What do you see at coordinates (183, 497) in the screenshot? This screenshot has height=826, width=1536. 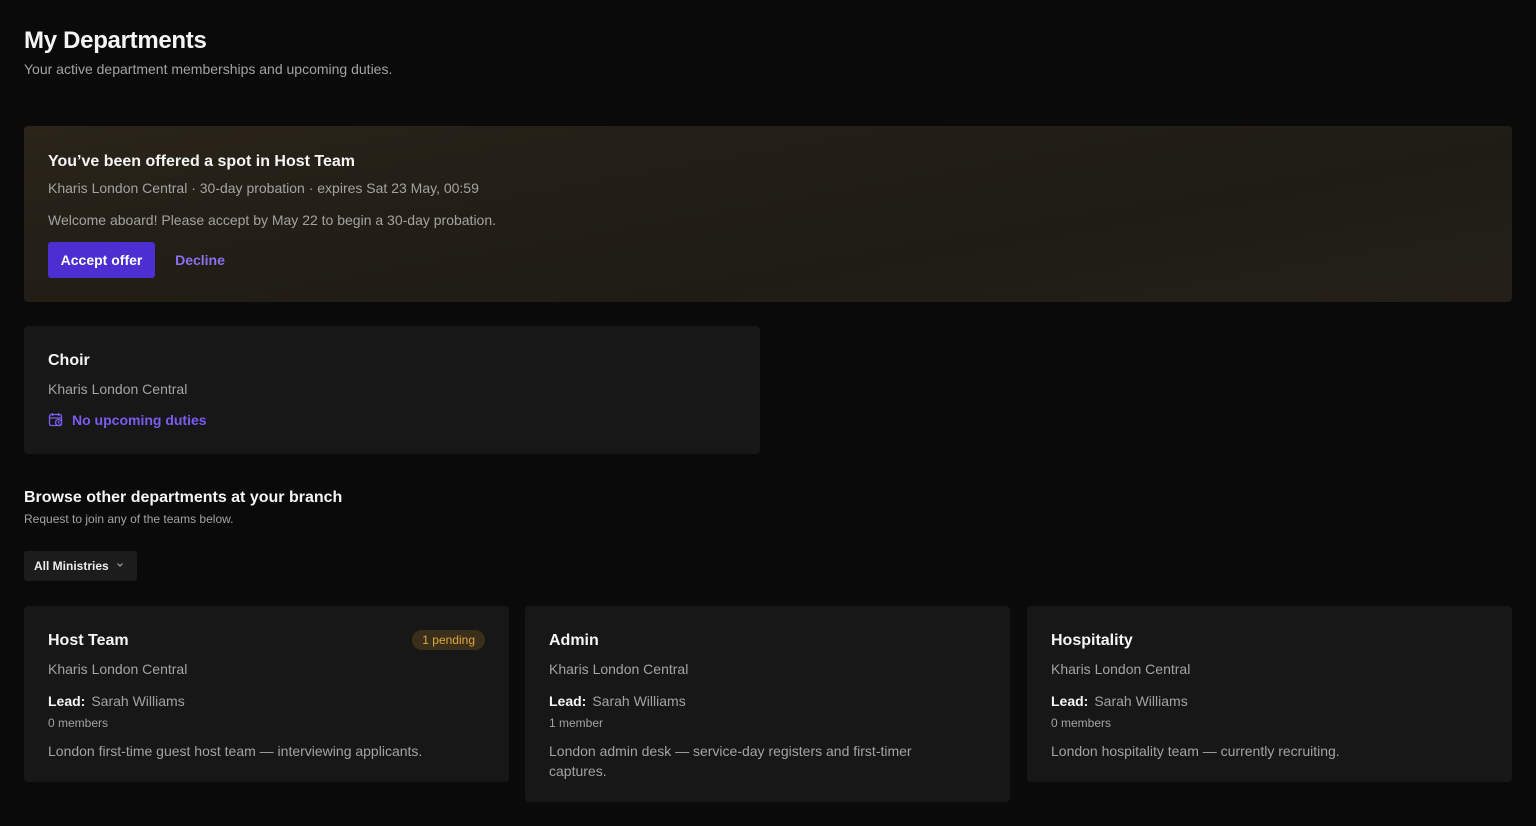 I see `browse-title: Browse other departments at your branch` at bounding box center [183, 497].